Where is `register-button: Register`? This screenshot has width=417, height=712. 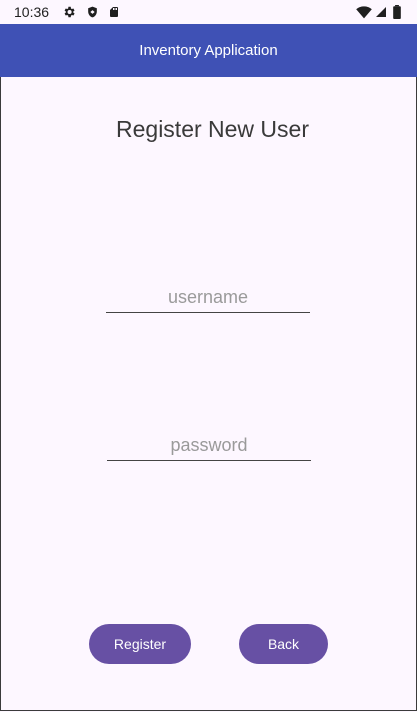
register-button: Register is located at coordinates (140, 644).